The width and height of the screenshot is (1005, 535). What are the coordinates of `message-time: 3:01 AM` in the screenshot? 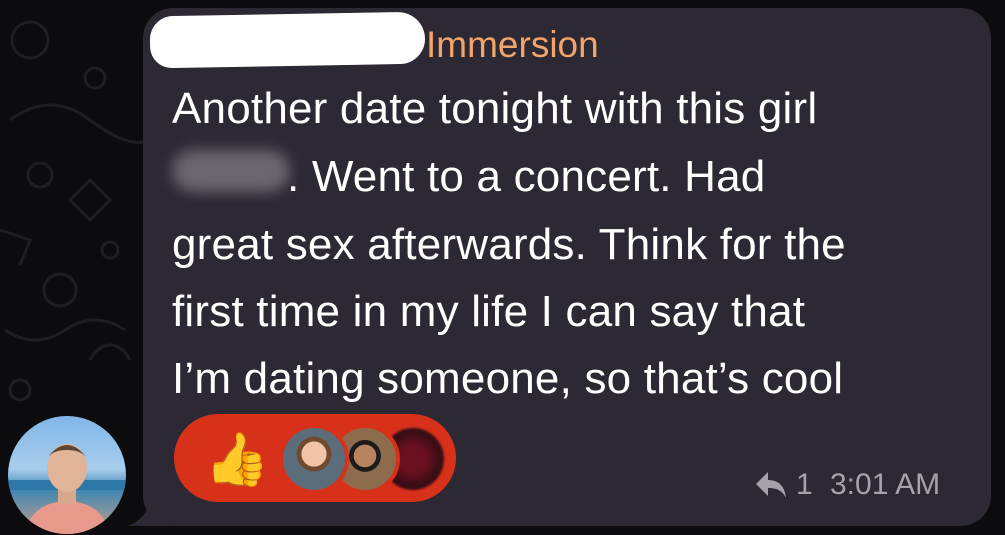 It's located at (885, 484).